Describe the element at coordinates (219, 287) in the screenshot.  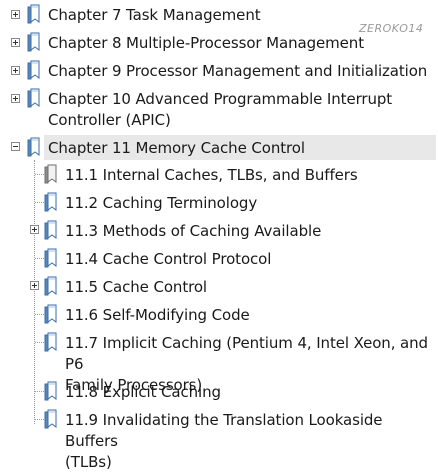
I see `tree-item-section-11-5: 11.5 Cache Control` at that location.